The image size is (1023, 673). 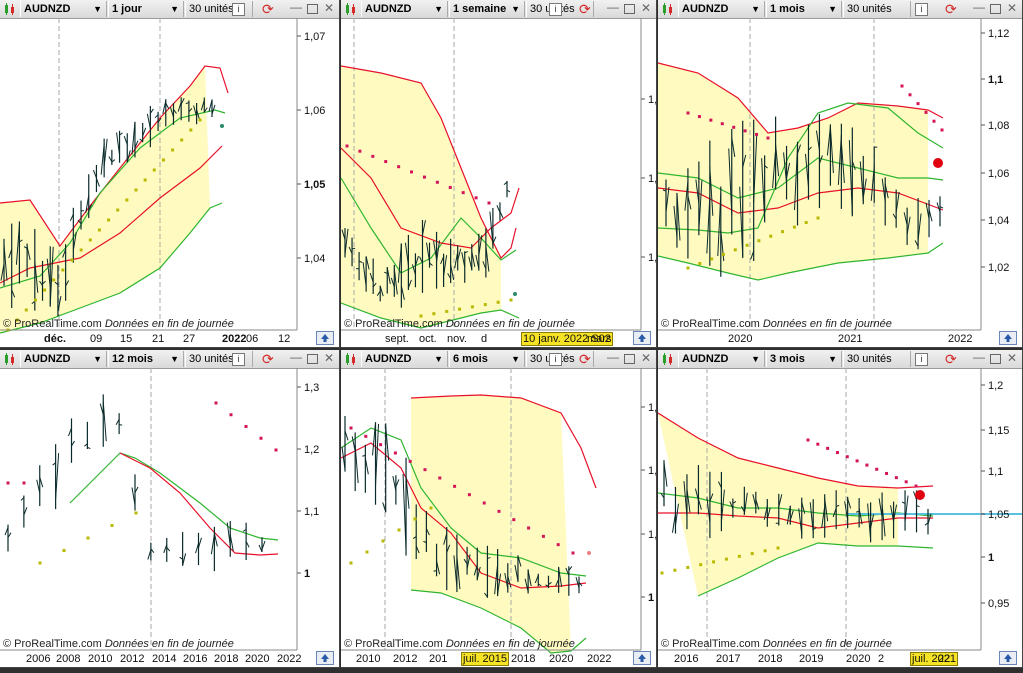 I want to click on period-dropdown: 1 jour ▼, so click(x=146, y=9).